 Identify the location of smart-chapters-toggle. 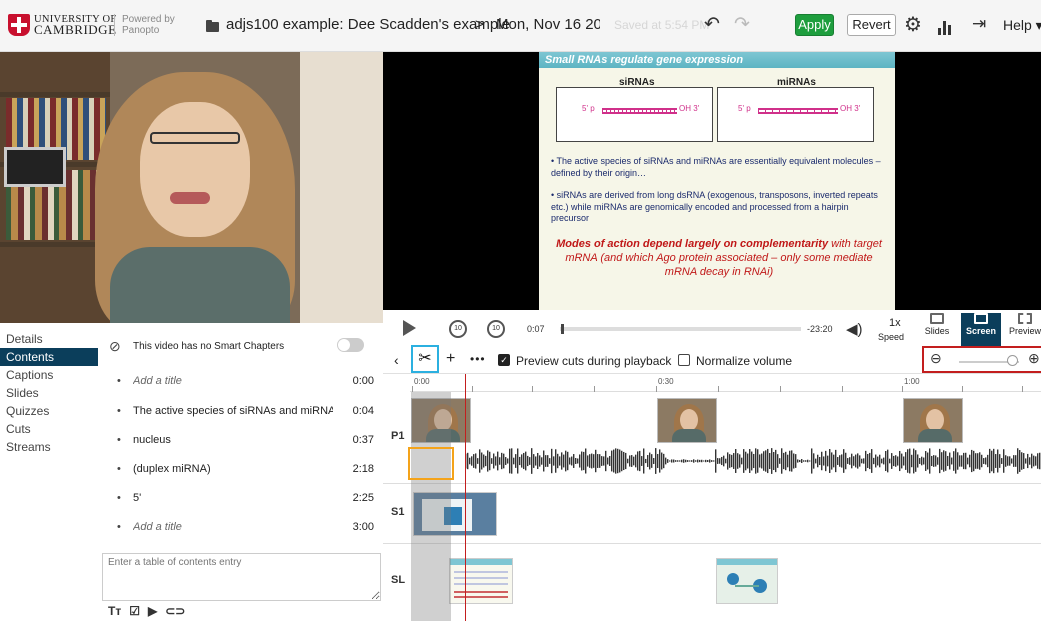
(350, 345).